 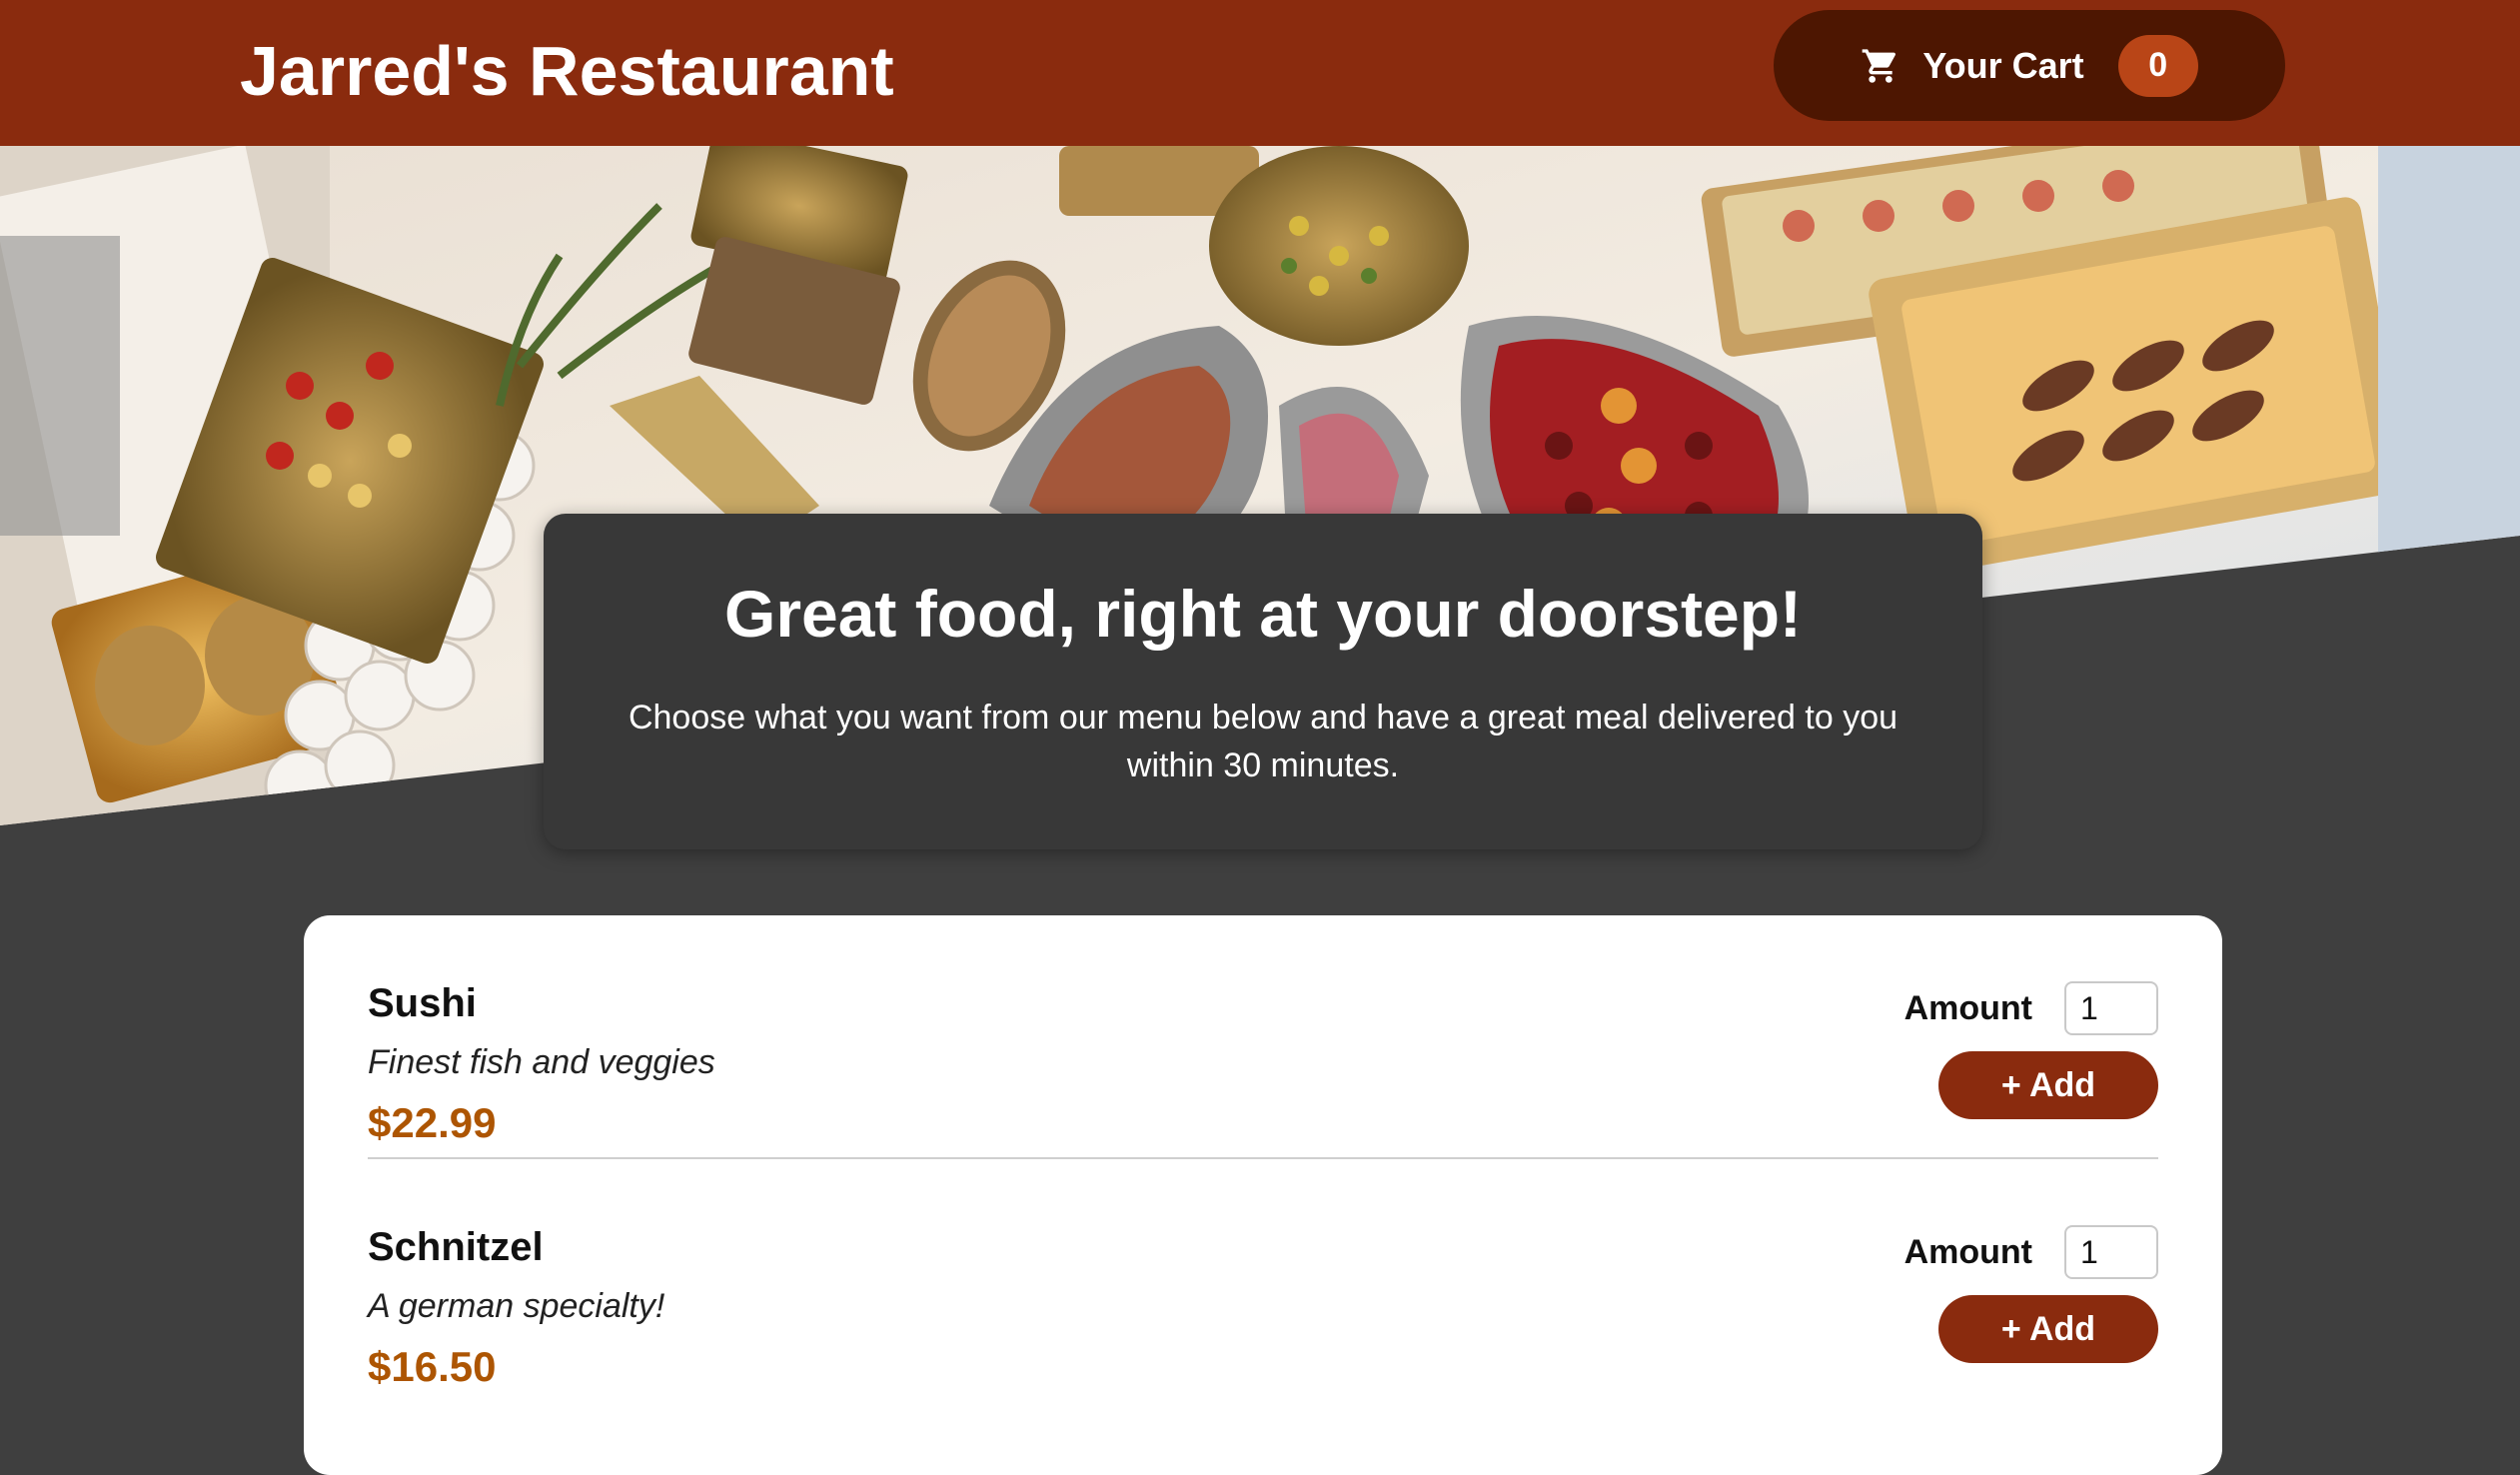 I want to click on meal-description: A german specialty!, so click(x=516, y=1306).